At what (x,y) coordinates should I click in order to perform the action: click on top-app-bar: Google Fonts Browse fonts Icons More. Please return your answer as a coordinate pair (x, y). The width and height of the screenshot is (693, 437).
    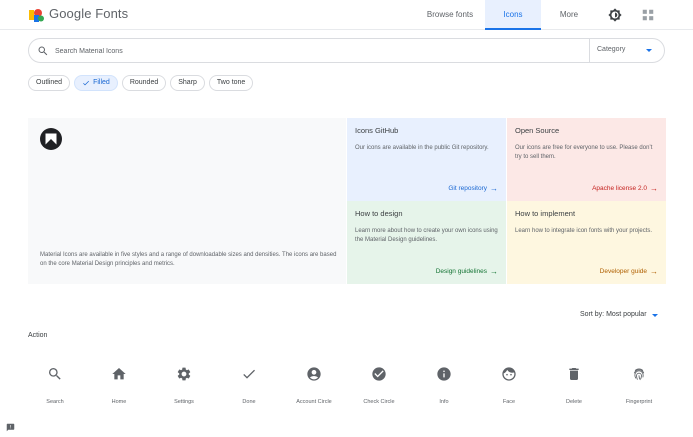
    Looking at the image, I should click on (346, 15).